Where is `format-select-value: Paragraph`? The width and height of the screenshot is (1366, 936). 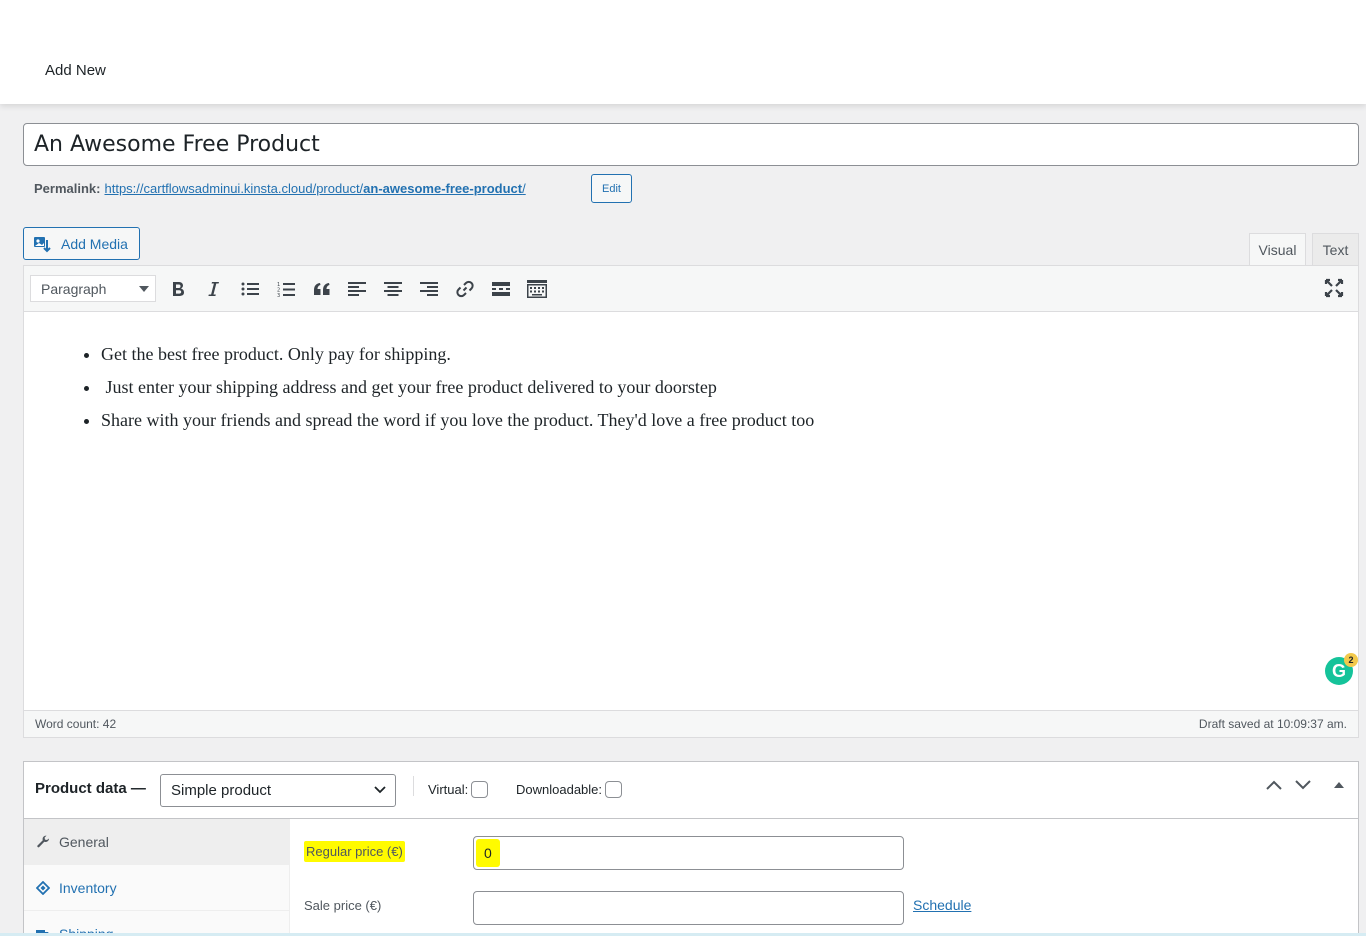
format-select-value: Paragraph is located at coordinates (74, 289).